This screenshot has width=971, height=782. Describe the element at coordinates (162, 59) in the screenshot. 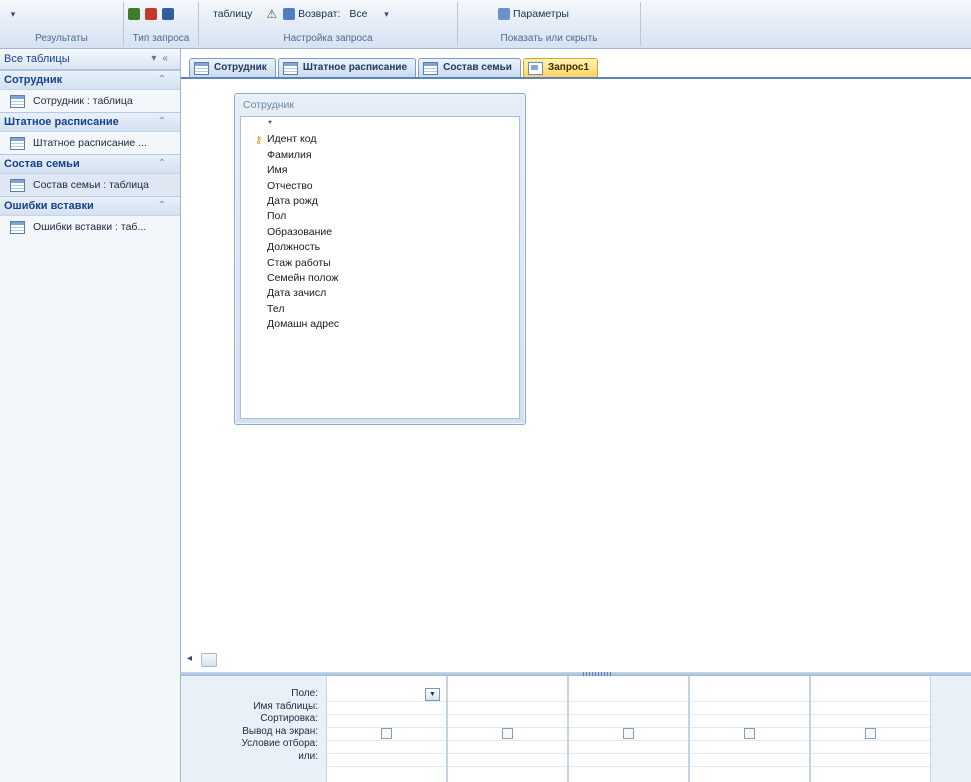

I see `nav-header-controls: ▾«` at that location.